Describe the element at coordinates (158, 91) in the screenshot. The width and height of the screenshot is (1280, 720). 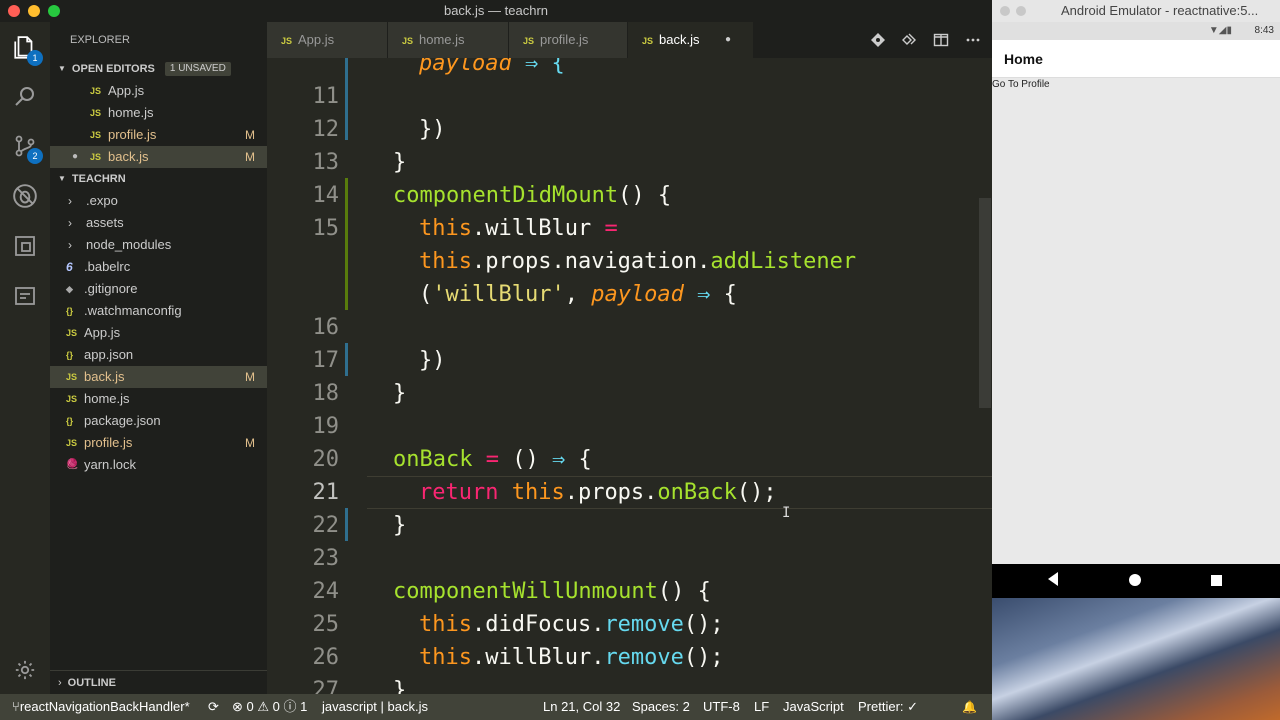
I see `open-editor-item: JS App.js` at that location.